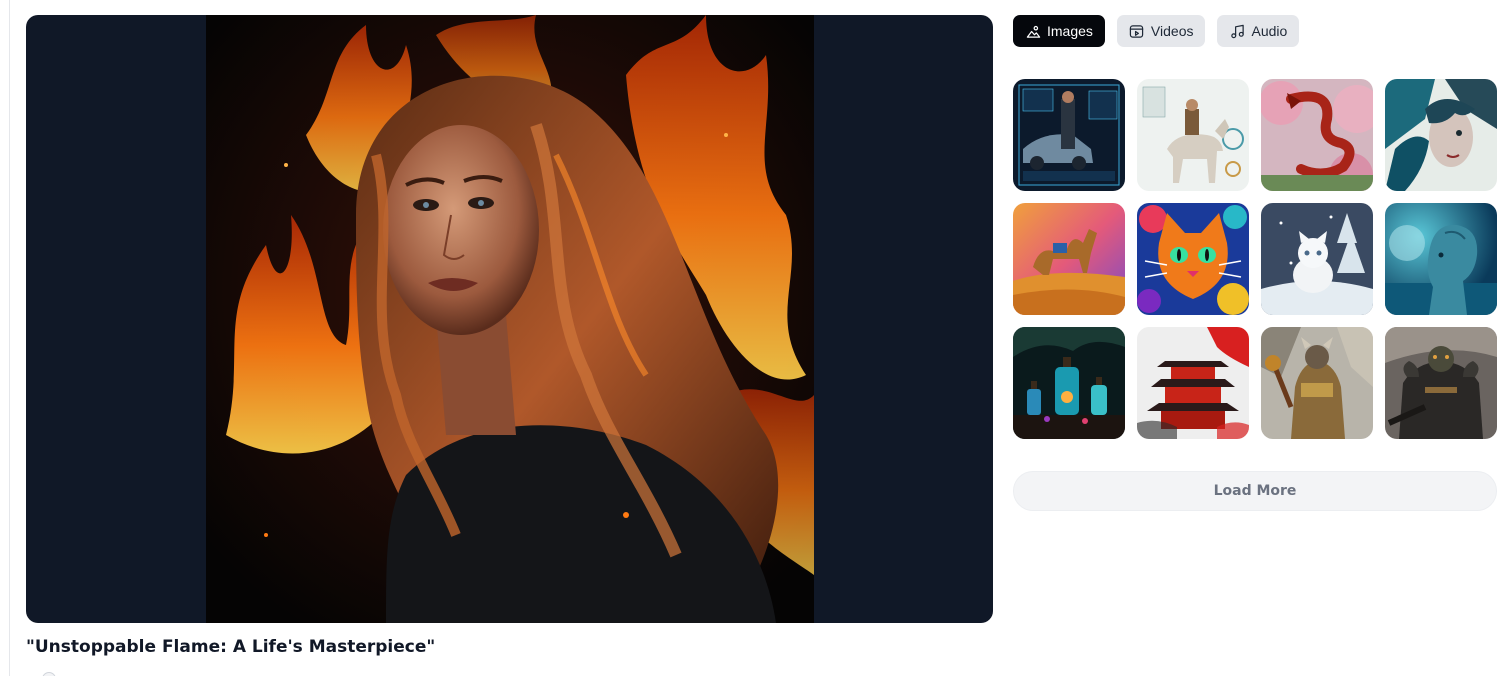  Describe the element at coordinates (1237, 31) in the screenshot. I see `music-note-icon` at that location.